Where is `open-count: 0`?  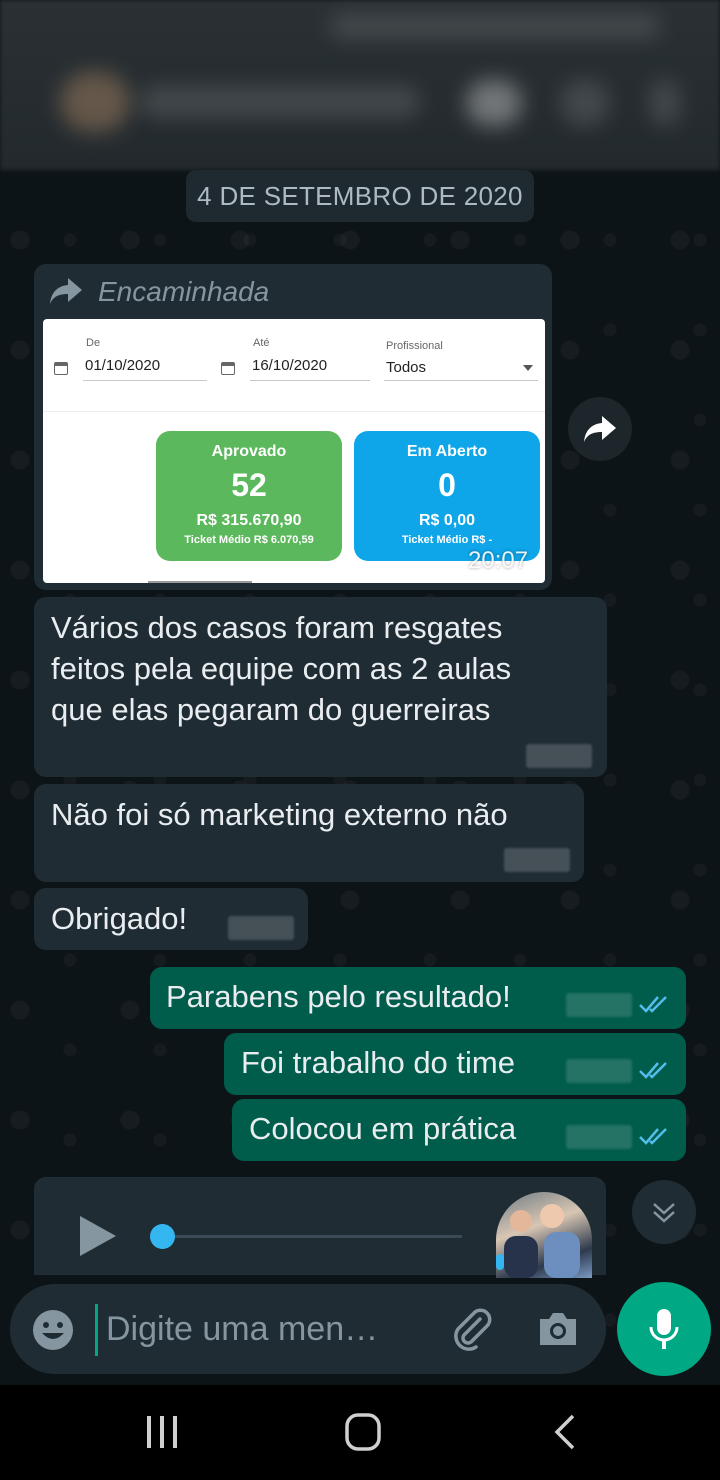
open-count: 0 is located at coordinates (447, 485).